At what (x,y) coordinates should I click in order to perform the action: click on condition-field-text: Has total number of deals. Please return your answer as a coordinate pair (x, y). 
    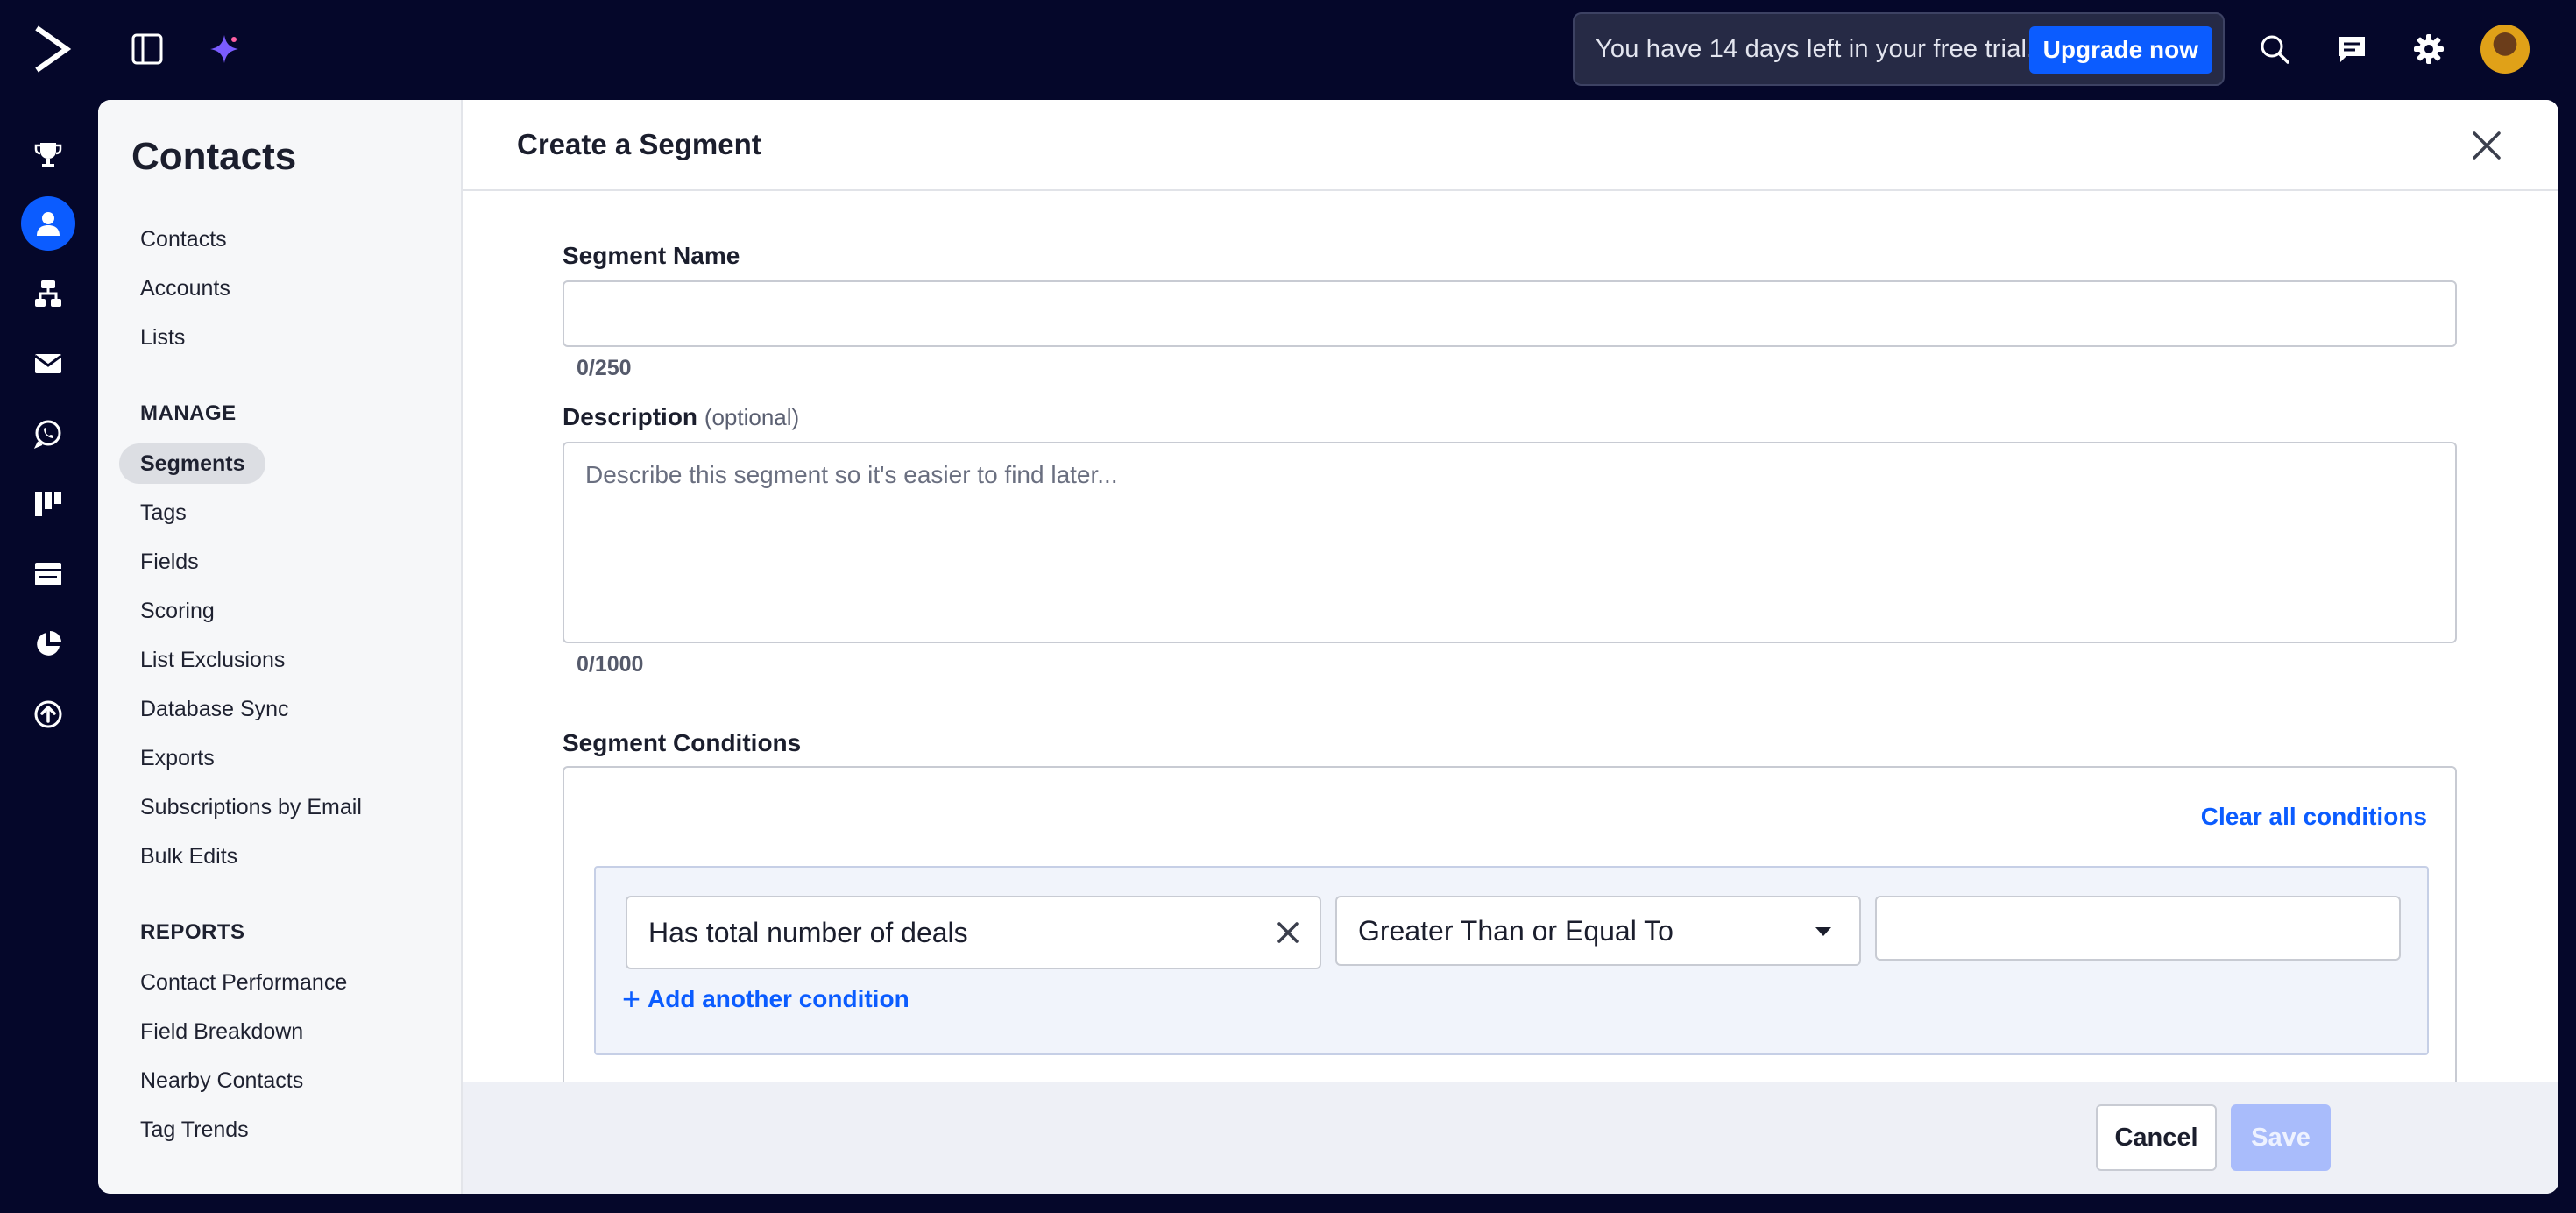
    Looking at the image, I should click on (808, 932).